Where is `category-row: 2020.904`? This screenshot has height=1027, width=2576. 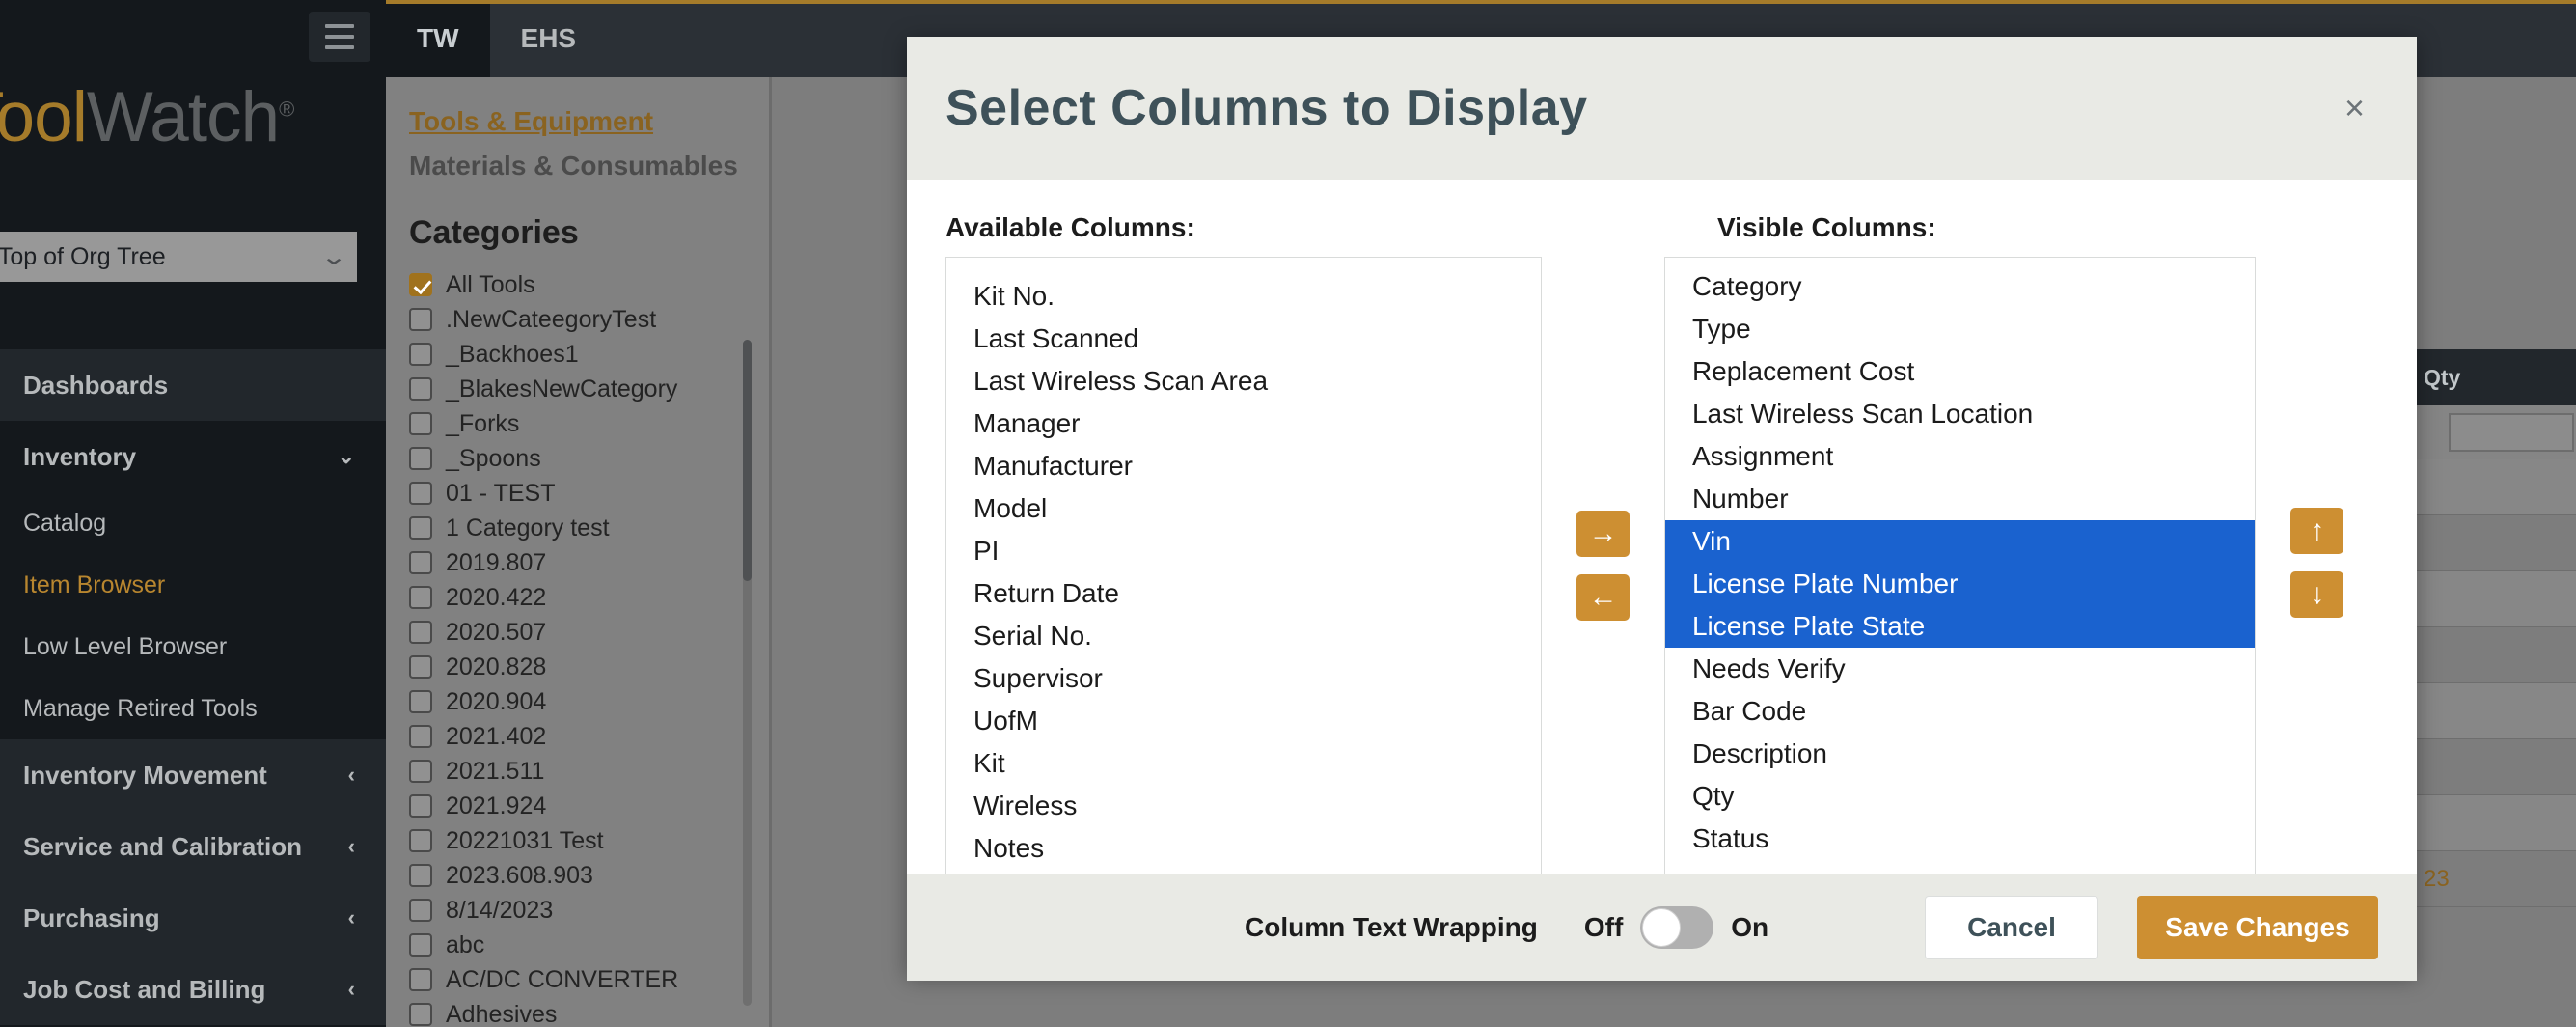
category-row: 2020.904 is located at coordinates (589, 701).